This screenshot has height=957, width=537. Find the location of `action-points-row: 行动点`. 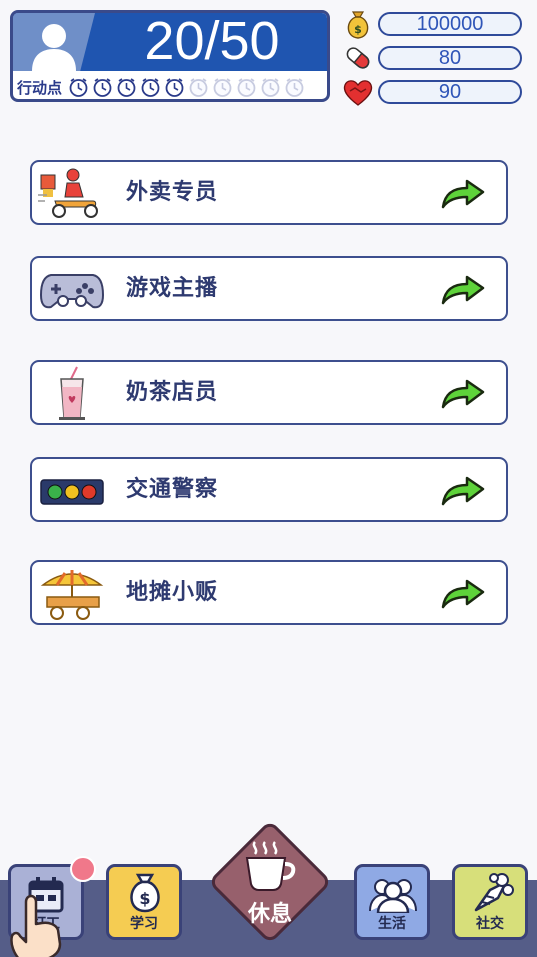

action-points-row: 行动点 is located at coordinates (161, 87).